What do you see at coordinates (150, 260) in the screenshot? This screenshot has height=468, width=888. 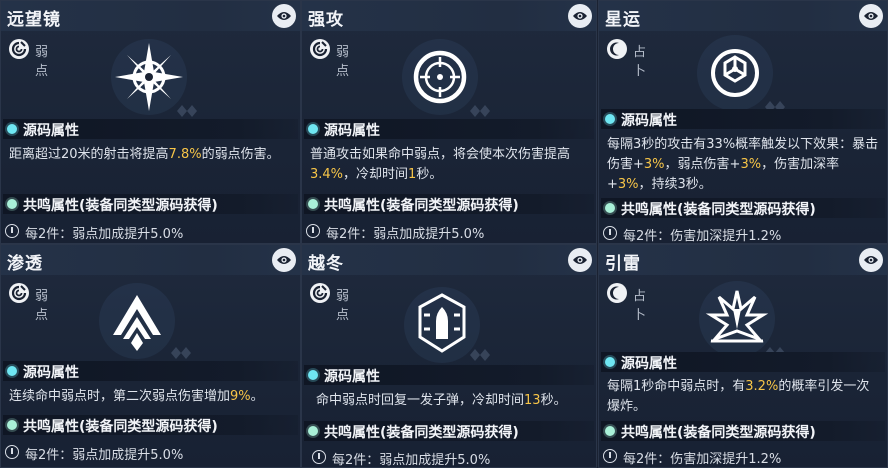 I see `card-header: 渗透` at bounding box center [150, 260].